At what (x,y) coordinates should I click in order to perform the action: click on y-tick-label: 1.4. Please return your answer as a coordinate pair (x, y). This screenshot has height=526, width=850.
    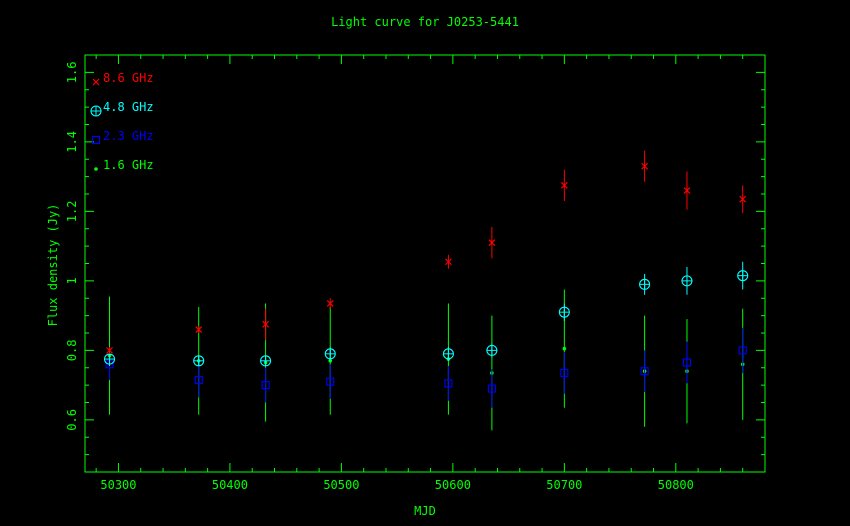
    Looking at the image, I should click on (72, 142).